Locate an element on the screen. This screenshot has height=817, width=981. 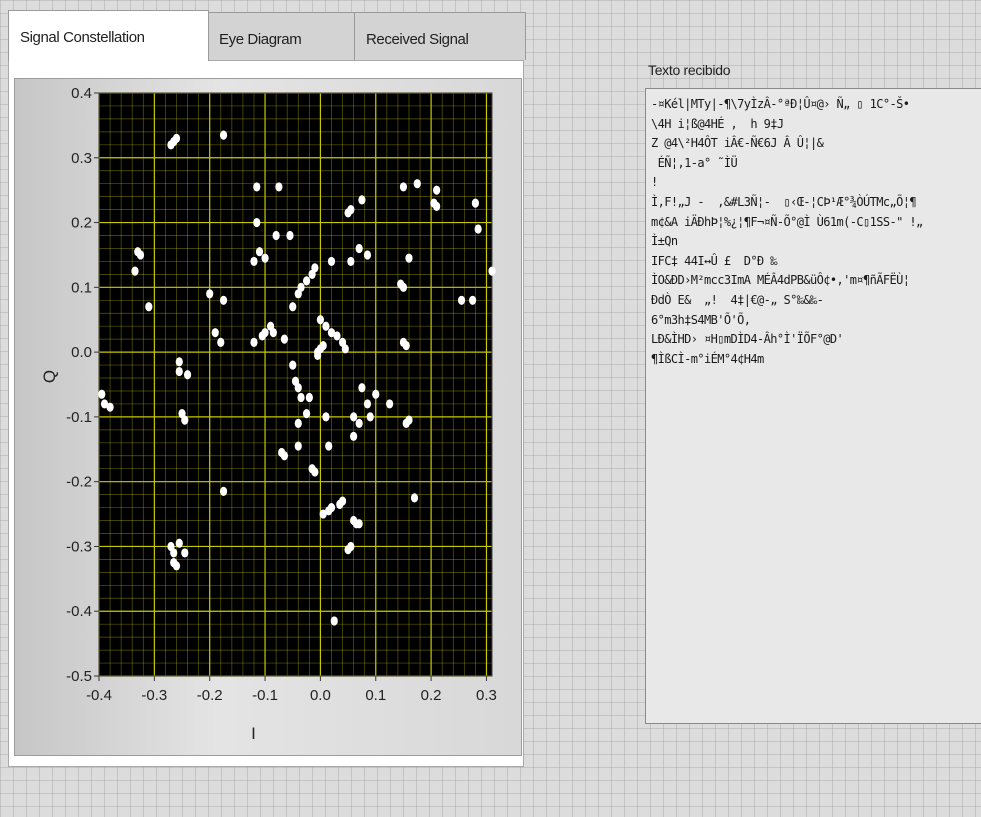
tab-label: Received Signal is located at coordinates (417, 39).